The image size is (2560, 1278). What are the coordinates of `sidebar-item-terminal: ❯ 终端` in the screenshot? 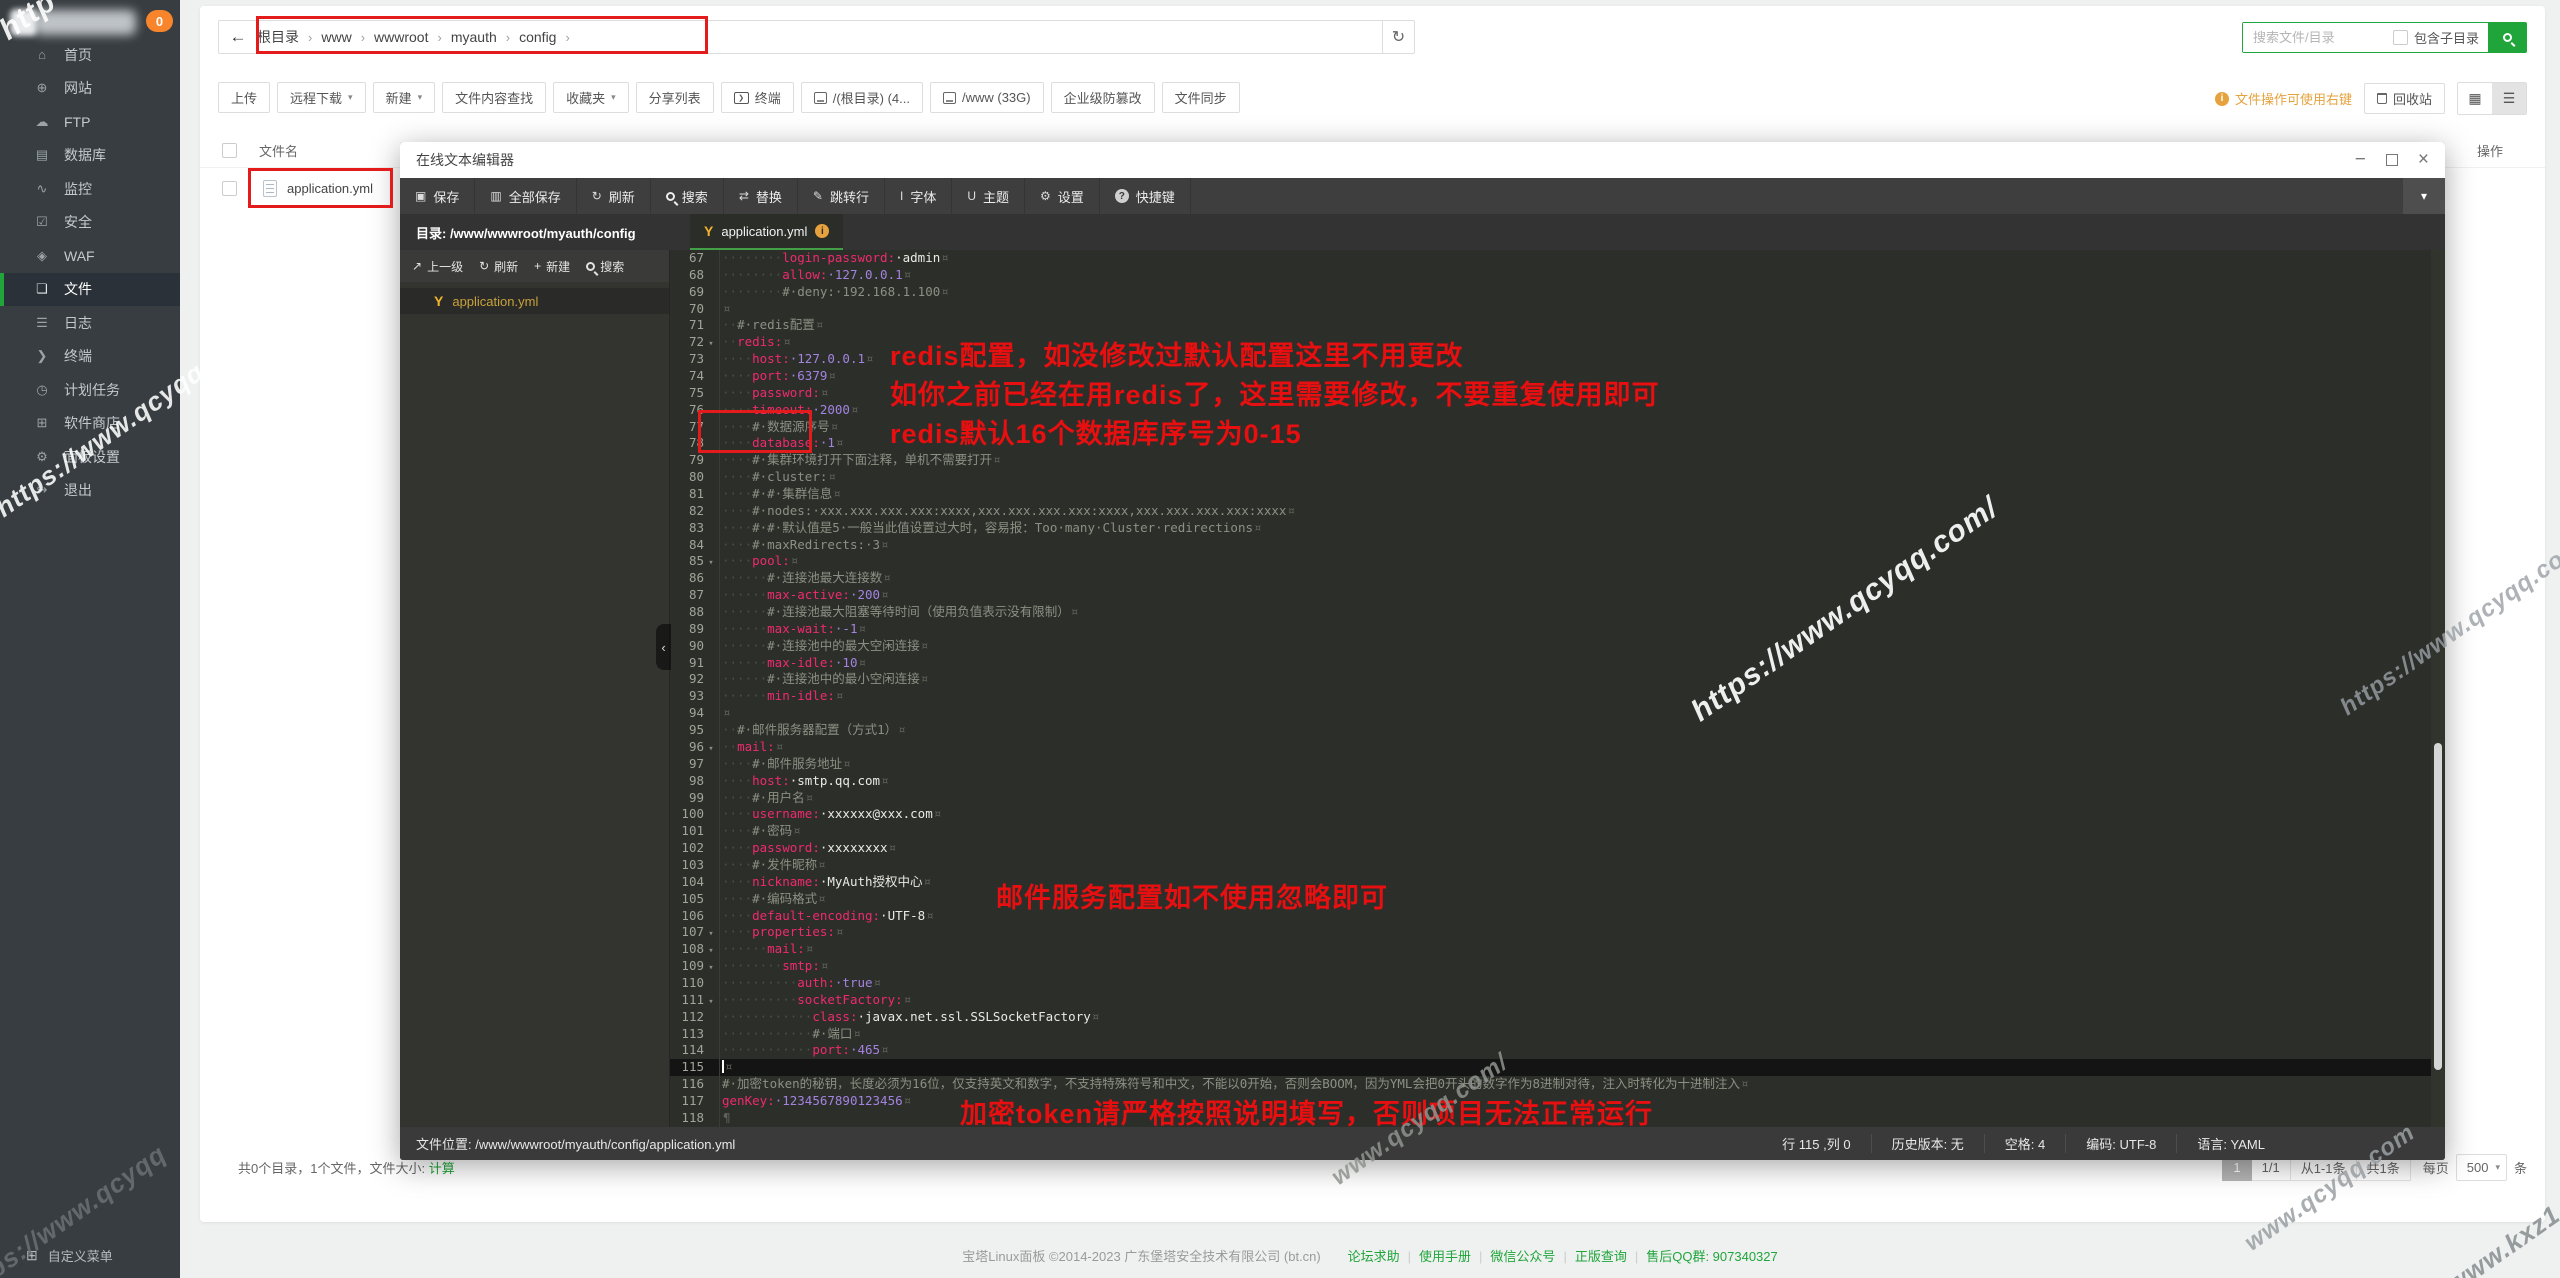 It's located at (90, 357).